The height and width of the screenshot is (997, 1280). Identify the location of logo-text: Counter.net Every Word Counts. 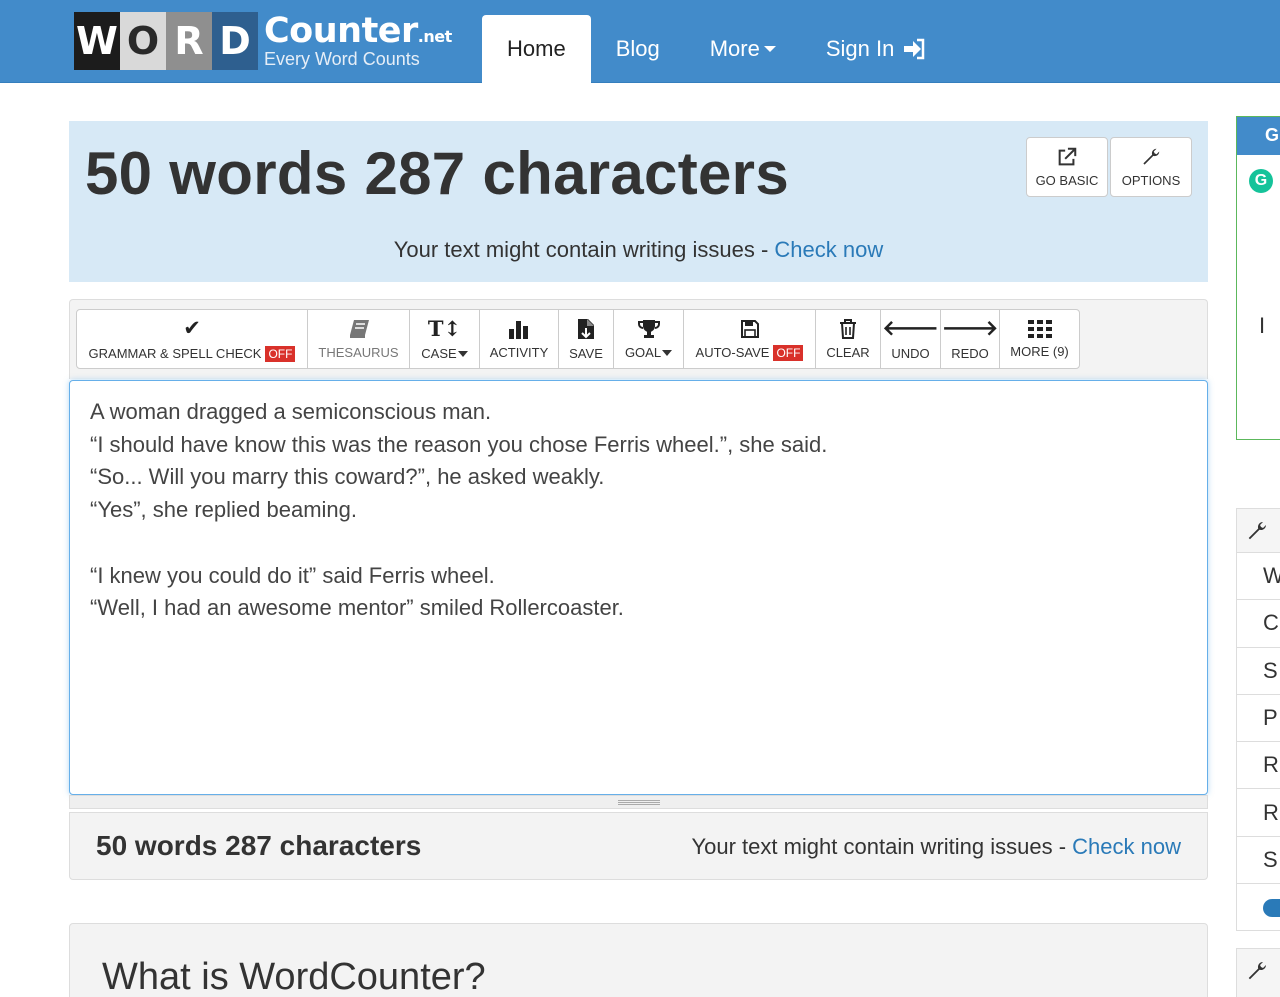
(358, 41).